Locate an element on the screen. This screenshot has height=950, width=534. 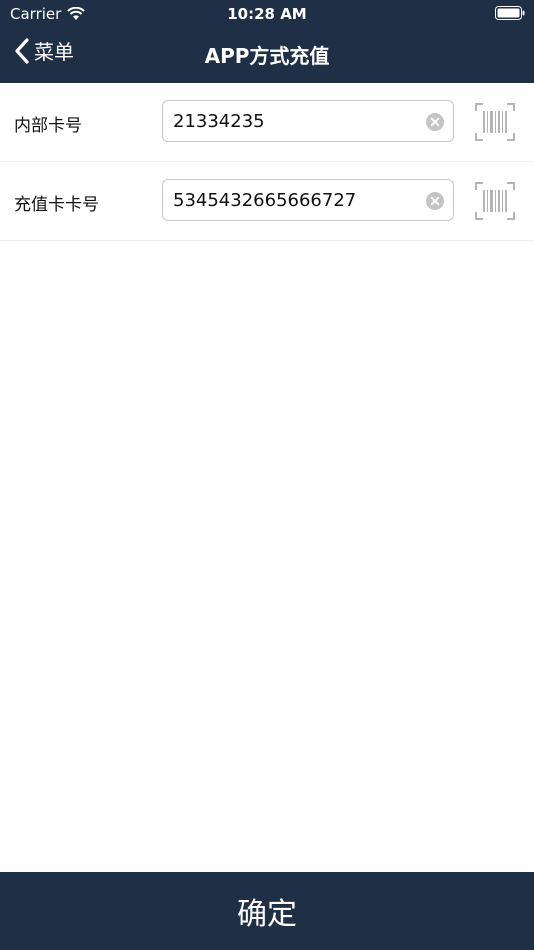
navigation-bar: 菜单 APP方式充值 is located at coordinates (267, 55).